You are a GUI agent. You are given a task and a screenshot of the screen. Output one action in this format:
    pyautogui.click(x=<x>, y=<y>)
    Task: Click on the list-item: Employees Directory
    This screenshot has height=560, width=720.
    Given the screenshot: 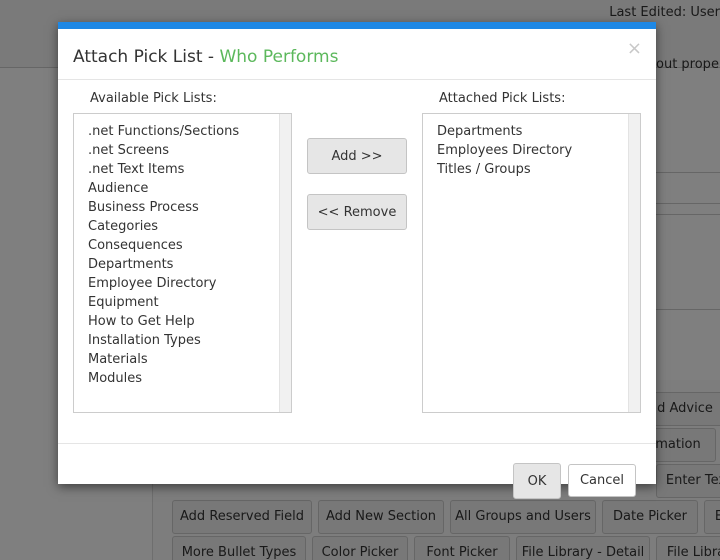 What is the action you would take?
    pyautogui.click(x=531, y=150)
    